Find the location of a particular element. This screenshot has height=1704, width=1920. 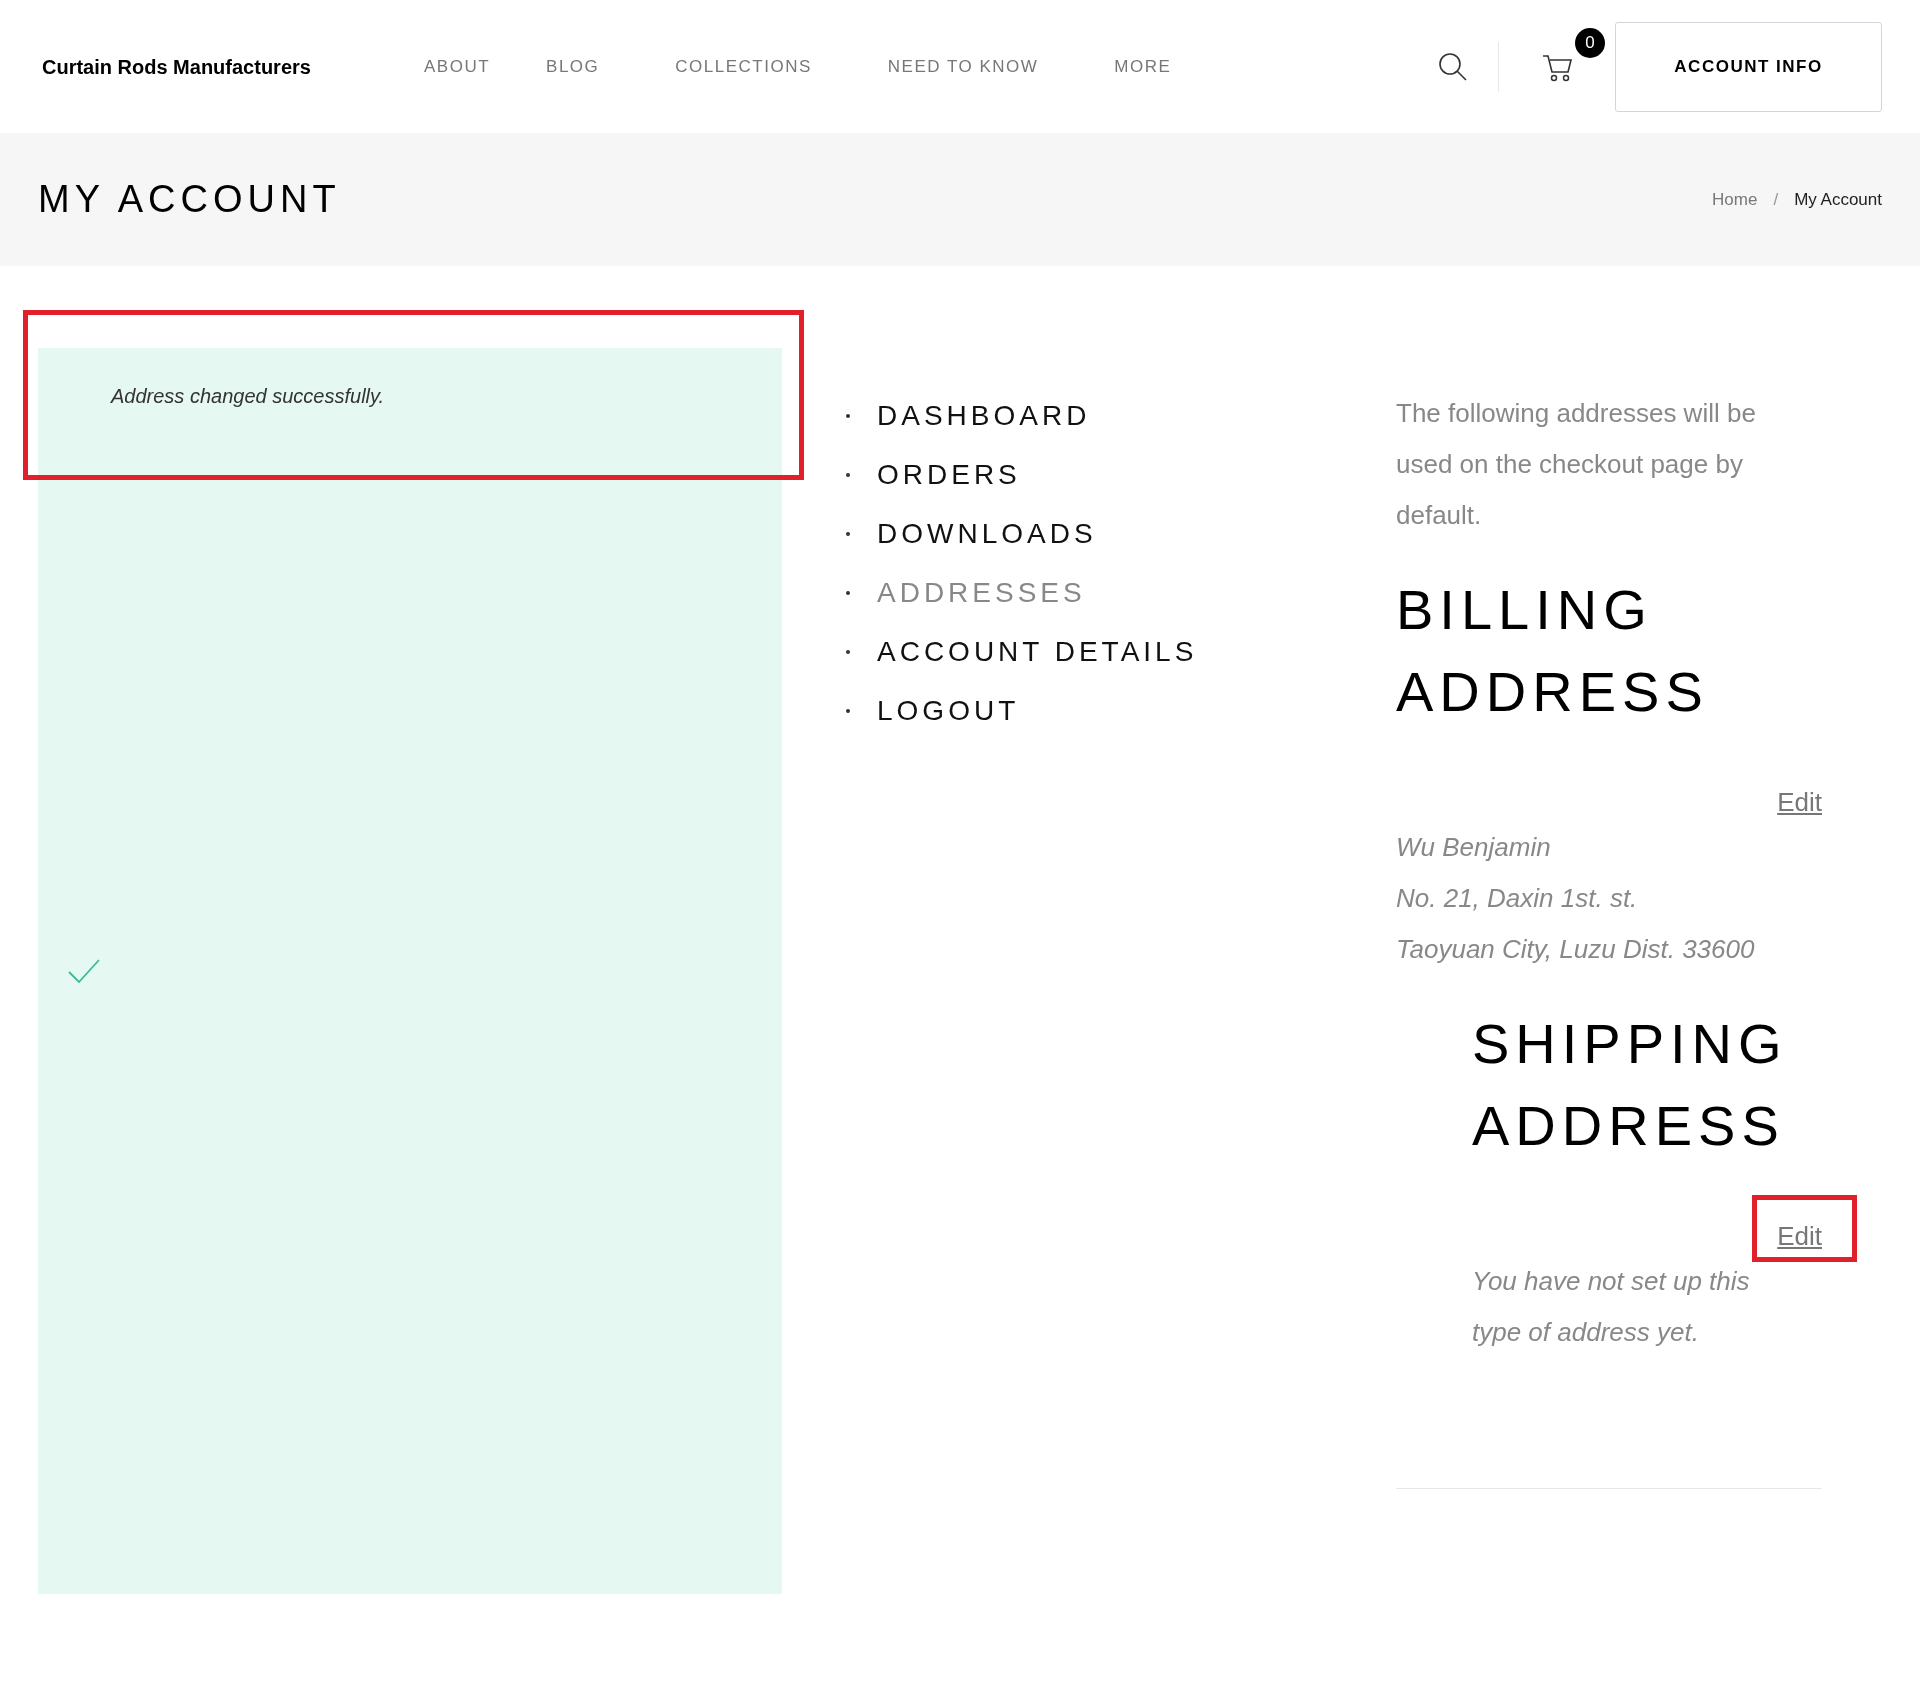

cart-count-badge: 0 is located at coordinates (1590, 42).